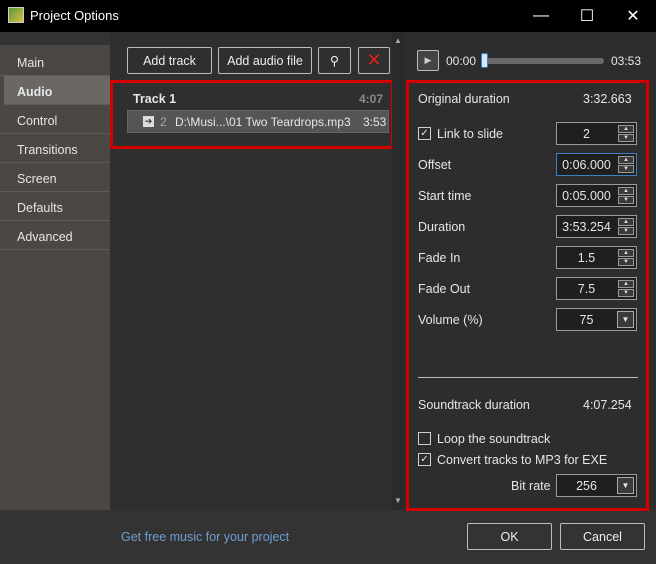 The height and width of the screenshot is (564, 656). What do you see at coordinates (586, 319) in the screenshot?
I see `volume-value: 75` at bounding box center [586, 319].